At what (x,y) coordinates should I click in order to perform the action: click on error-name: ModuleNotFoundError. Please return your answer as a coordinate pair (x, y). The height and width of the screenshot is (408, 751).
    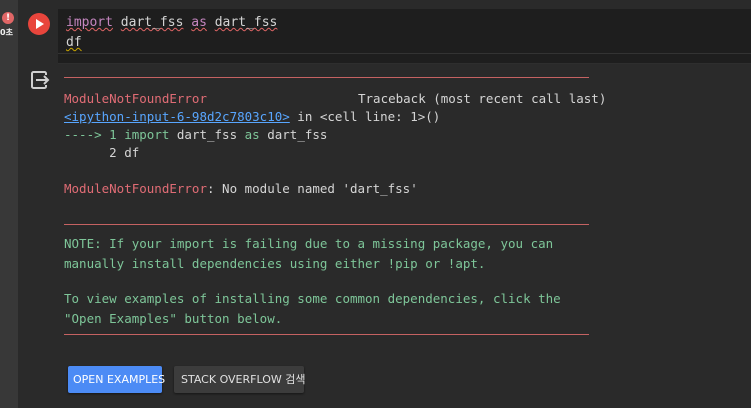
    Looking at the image, I should click on (135, 98).